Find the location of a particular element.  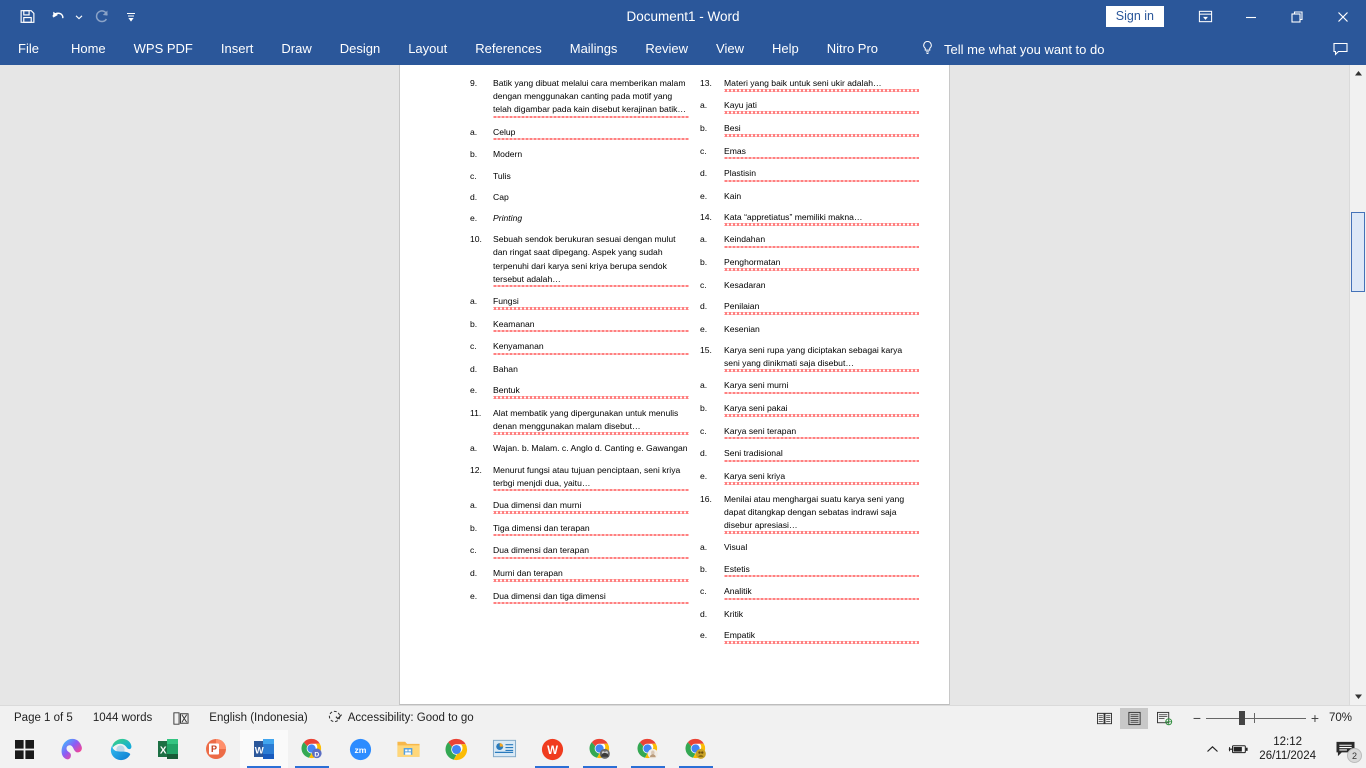

option-text: Dua dimensi dan murni is located at coordinates (591, 506).